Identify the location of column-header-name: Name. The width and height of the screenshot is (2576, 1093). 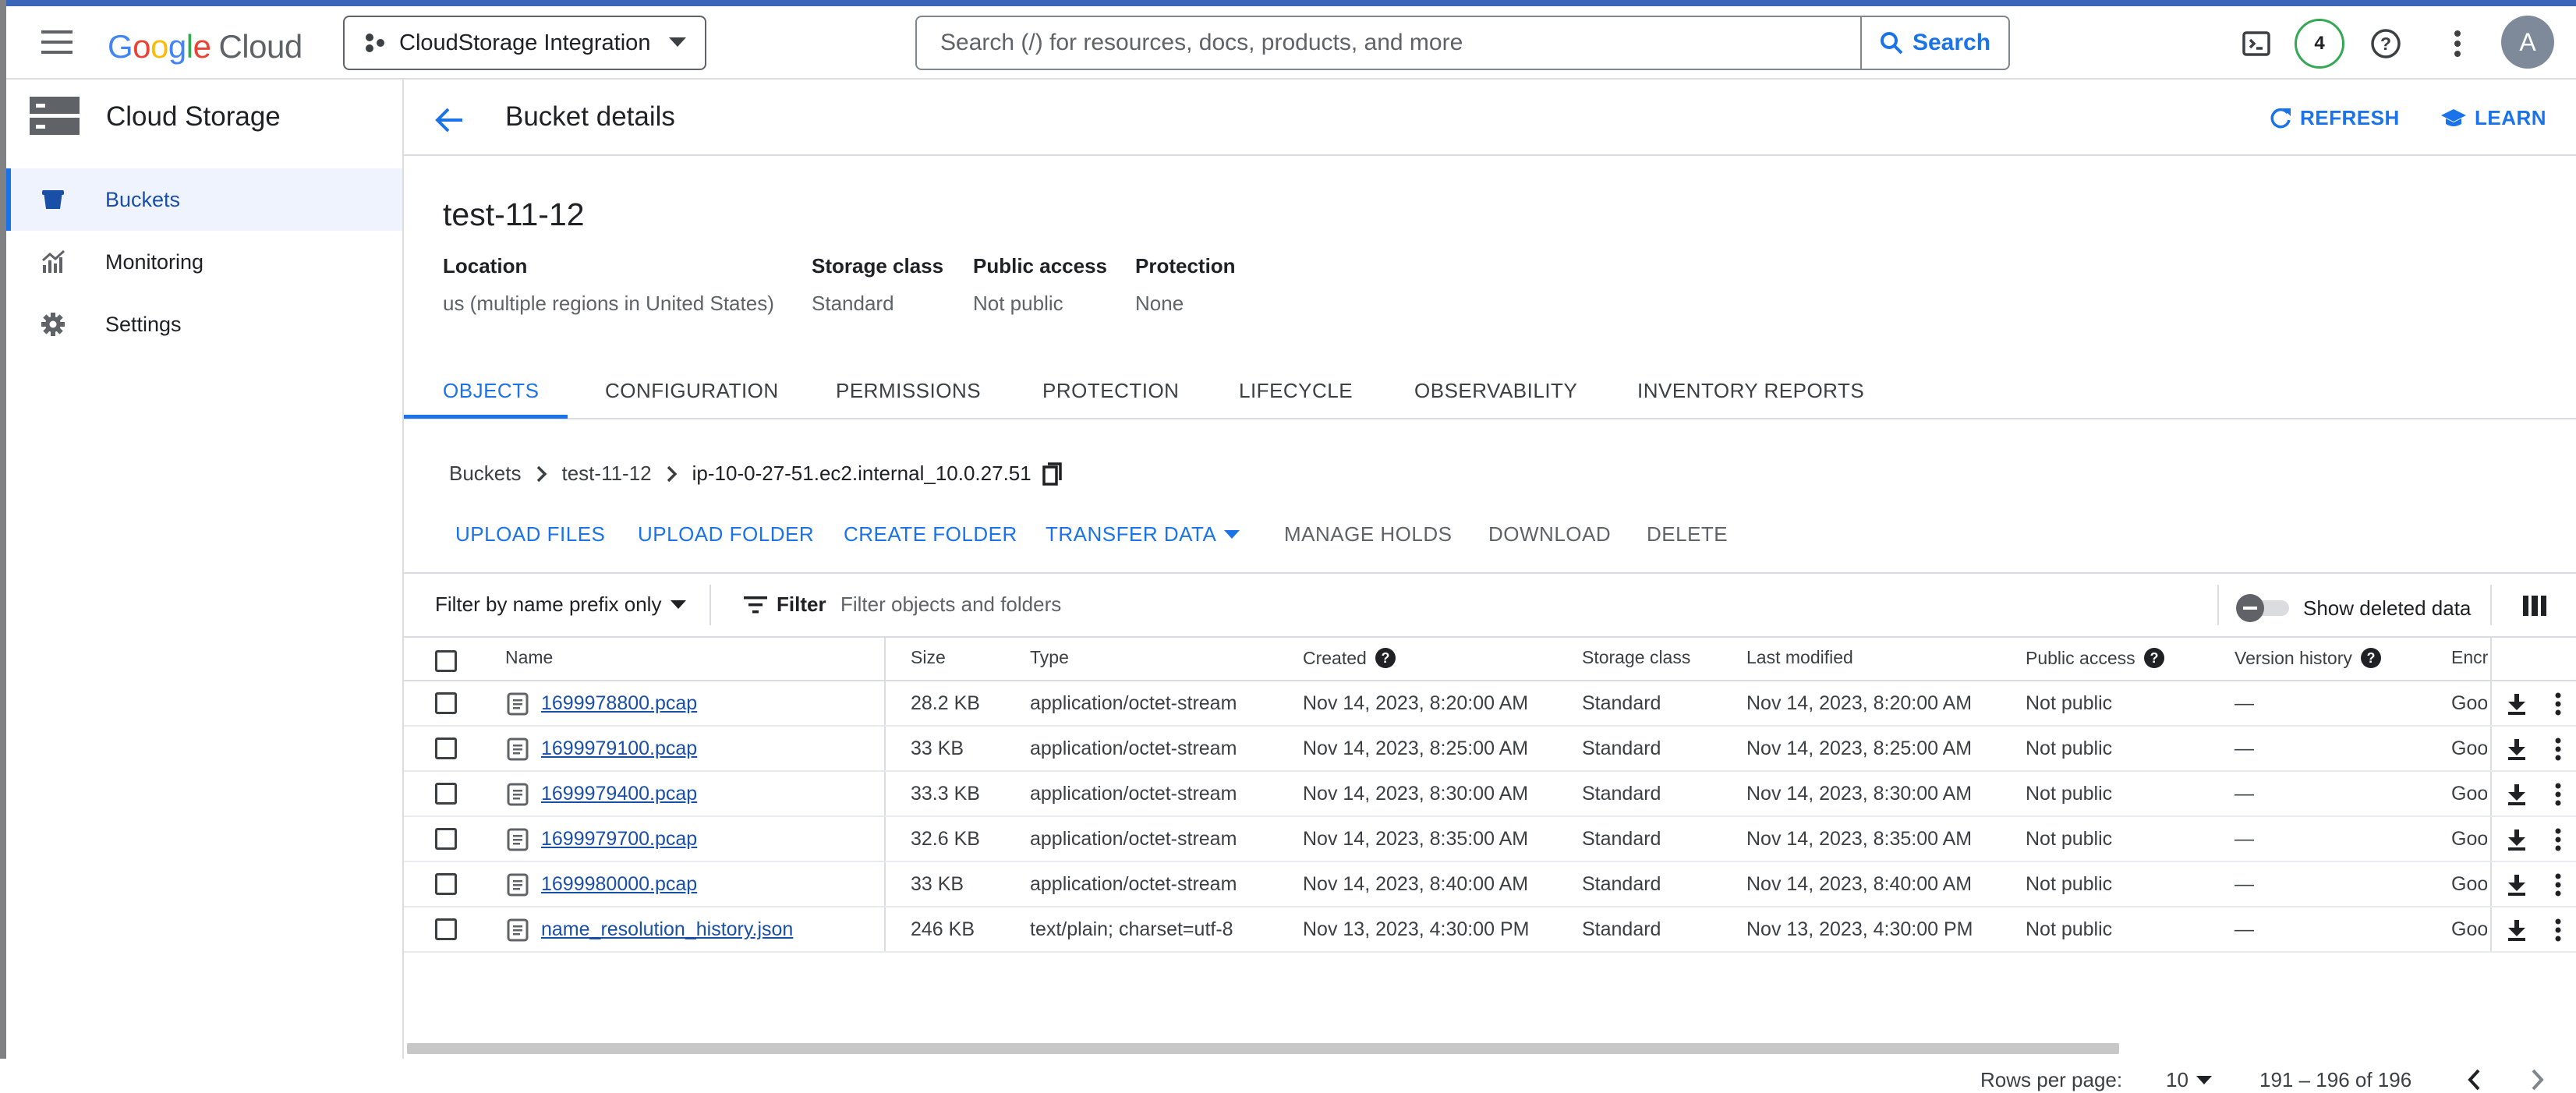
(529, 657).